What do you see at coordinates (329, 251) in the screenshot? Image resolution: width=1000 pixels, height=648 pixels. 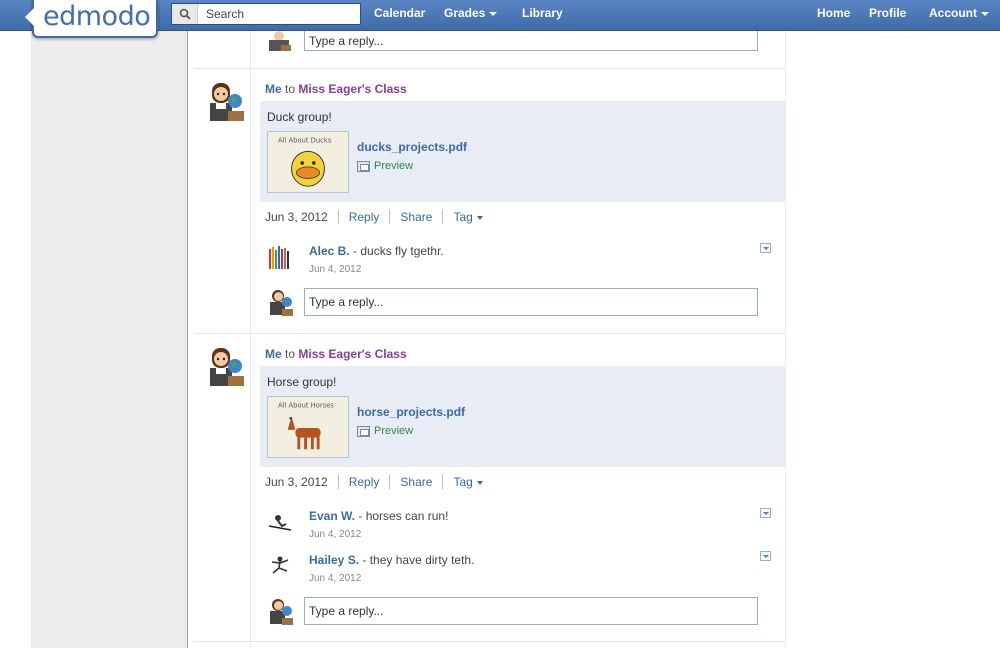 I see `comment-author-link: Alec B.` at bounding box center [329, 251].